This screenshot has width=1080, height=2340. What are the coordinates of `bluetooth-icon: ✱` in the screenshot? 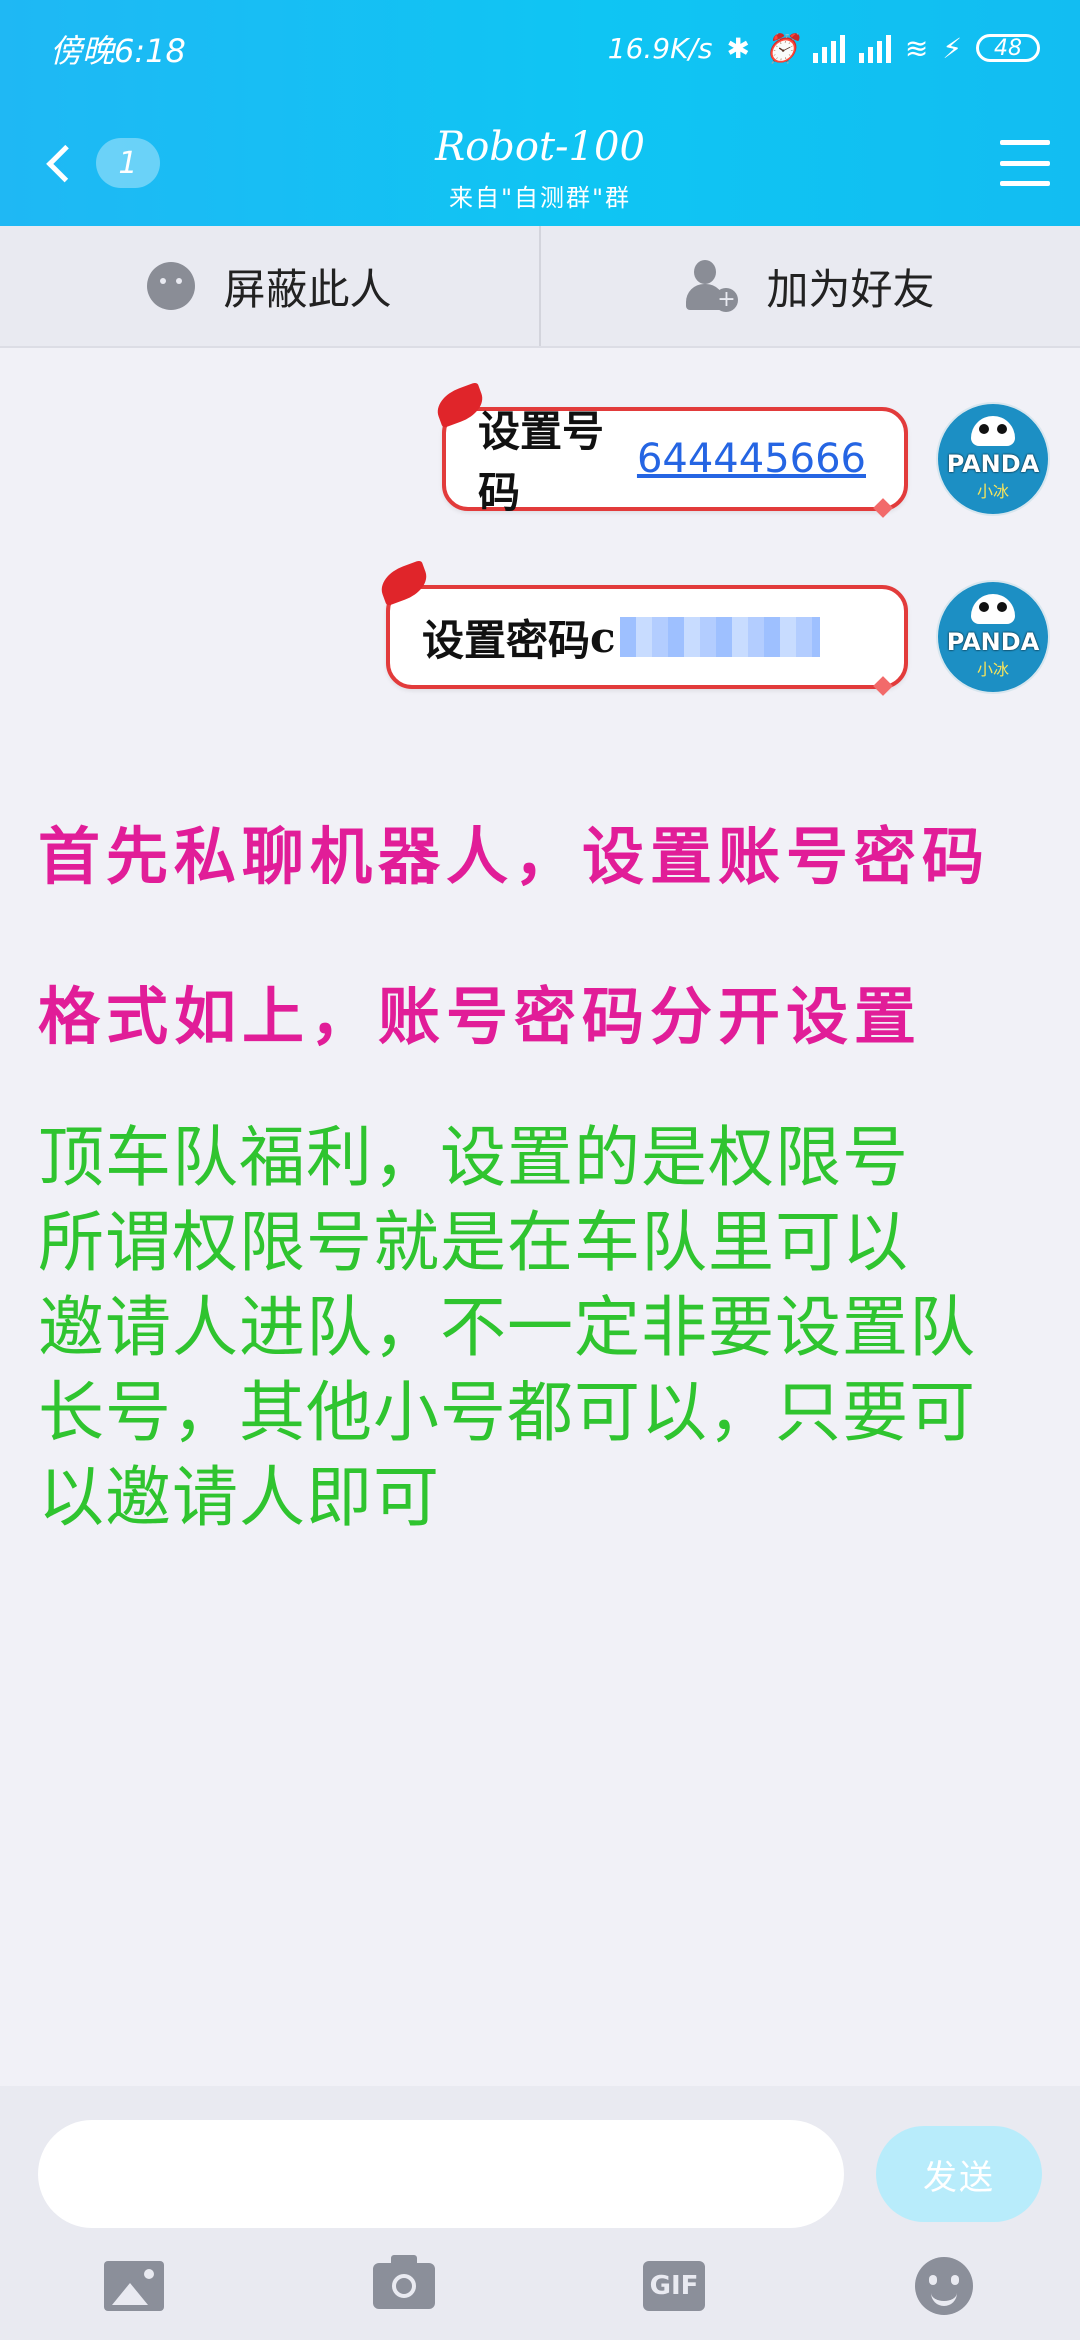 It's located at (738, 48).